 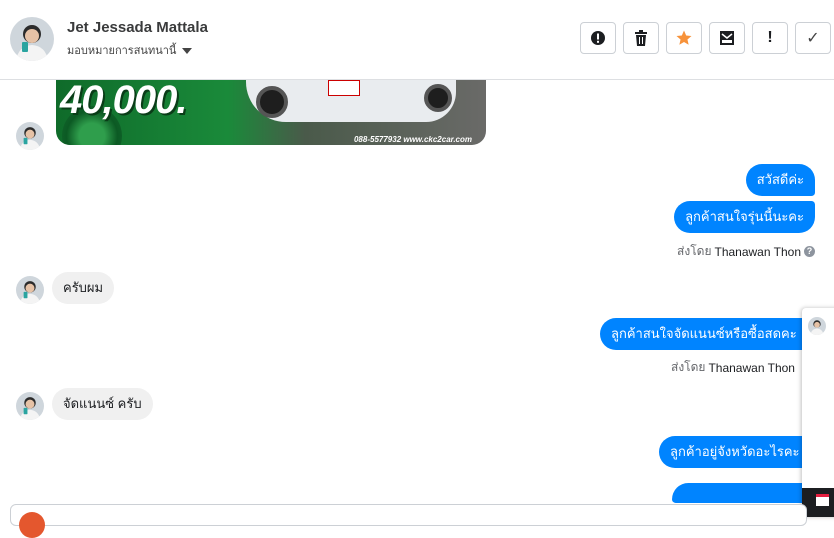 I want to click on outgoing-message: ลูกค้าอยู่จังหวัดอะไรคะ, so click(x=735, y=452).